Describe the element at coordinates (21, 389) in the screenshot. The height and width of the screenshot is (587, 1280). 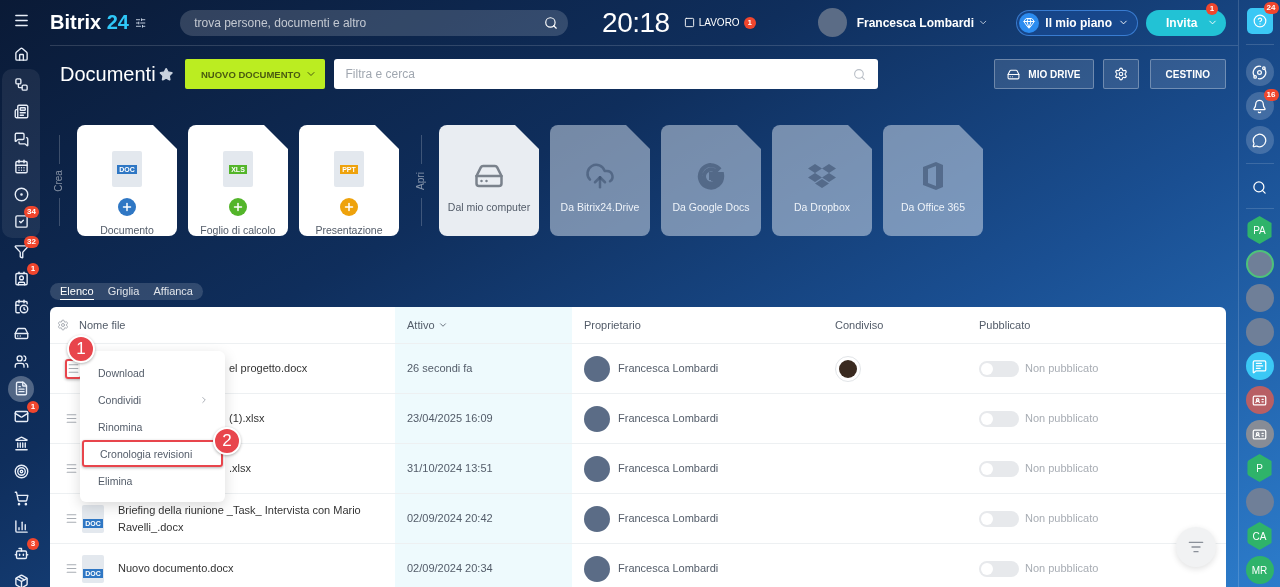
I see `document-icon` at that location.